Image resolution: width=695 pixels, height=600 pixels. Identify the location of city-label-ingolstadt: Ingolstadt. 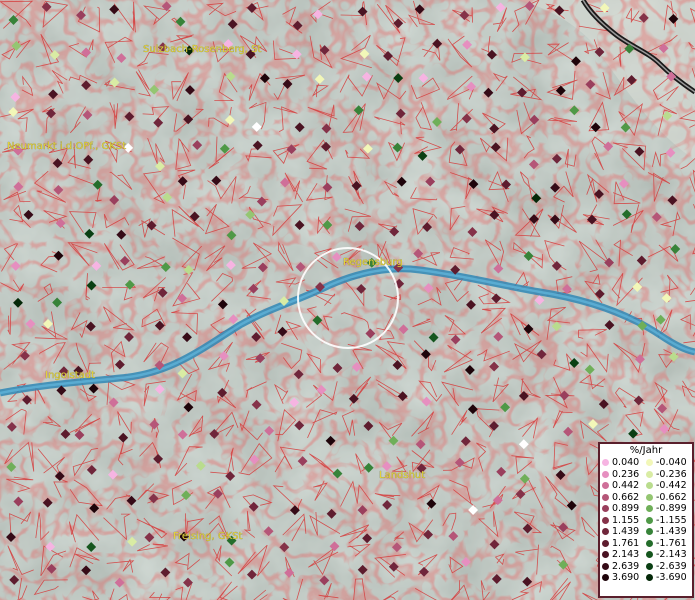
(70, 375).